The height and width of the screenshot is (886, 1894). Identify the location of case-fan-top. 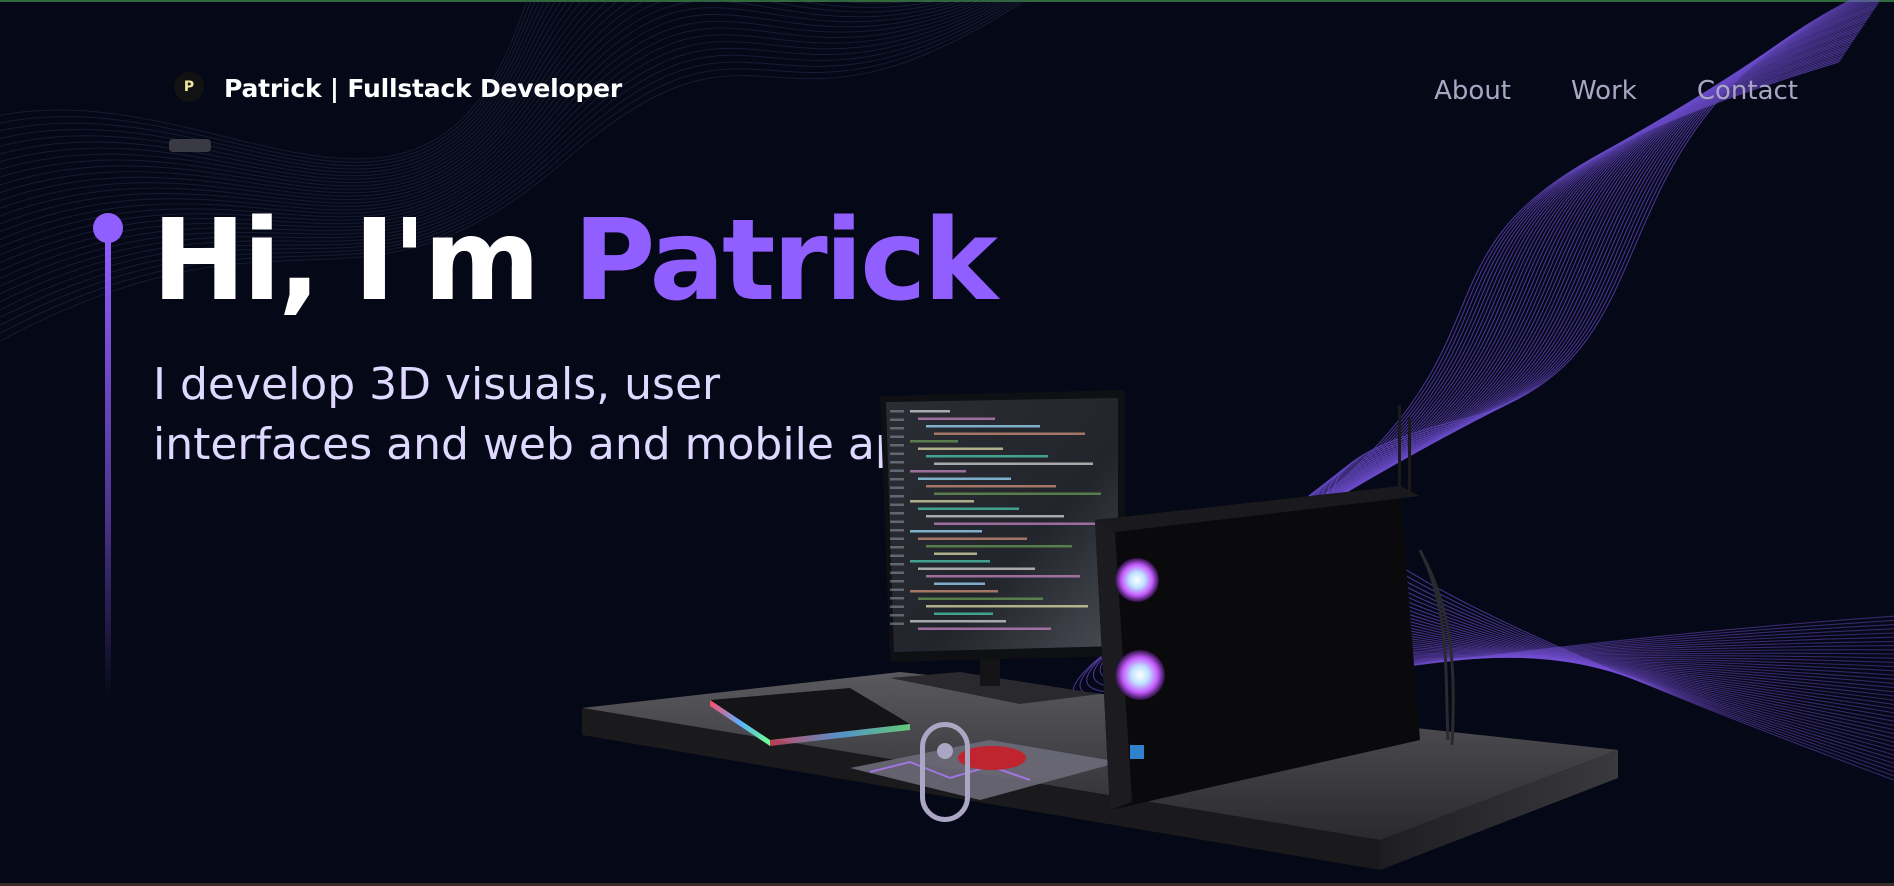
(1137, 580).